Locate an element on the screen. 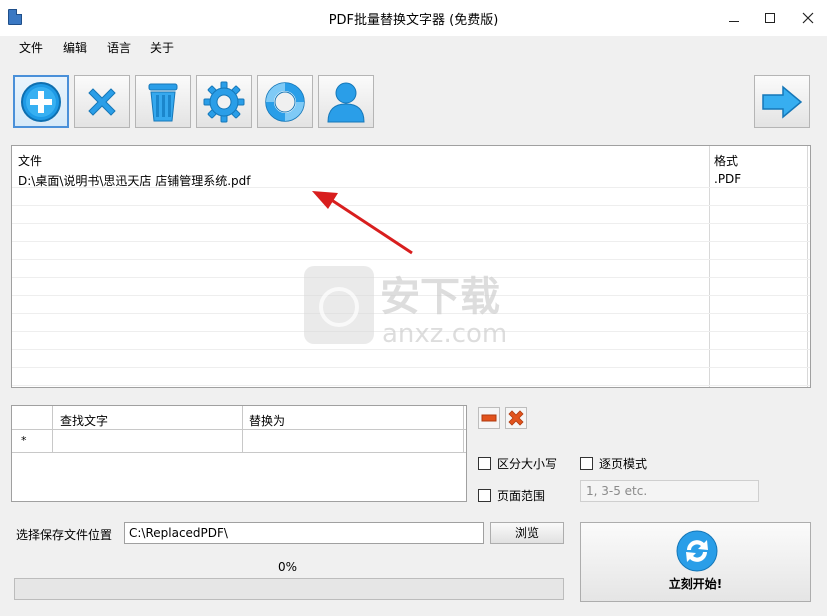 This screenshot has width=827, height=616. remove-row-button is located at coordinates (489, 418).